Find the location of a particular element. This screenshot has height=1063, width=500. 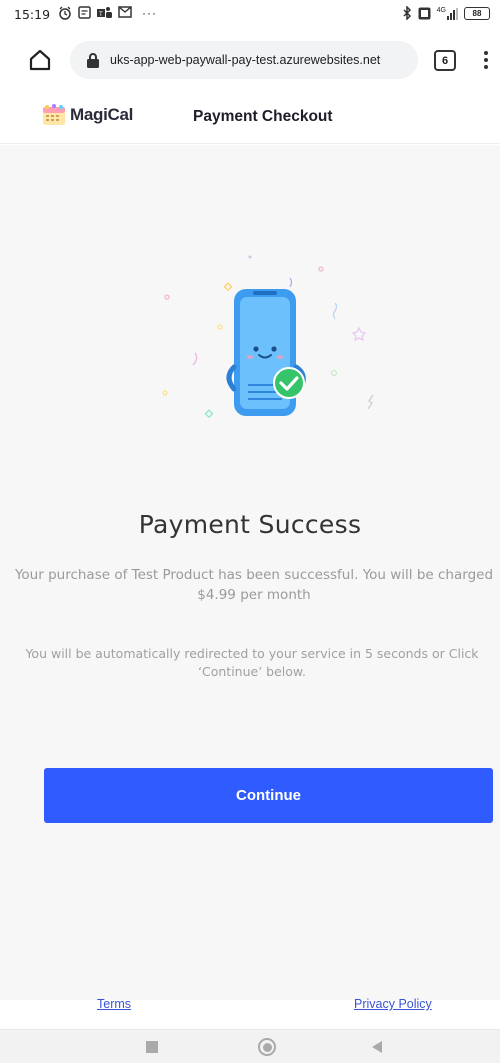

teams-icon: T is located at coordinates (104, 12).